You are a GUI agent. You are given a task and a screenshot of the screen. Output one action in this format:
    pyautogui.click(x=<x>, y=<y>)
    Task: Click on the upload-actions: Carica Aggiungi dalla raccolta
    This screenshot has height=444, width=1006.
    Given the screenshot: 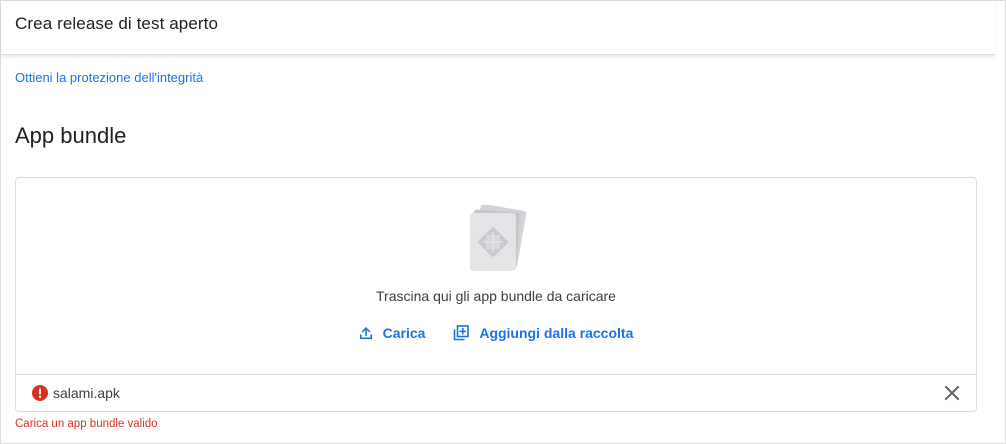 What is the action you would take?
    pyautogui.click(x=496, y=332)
    